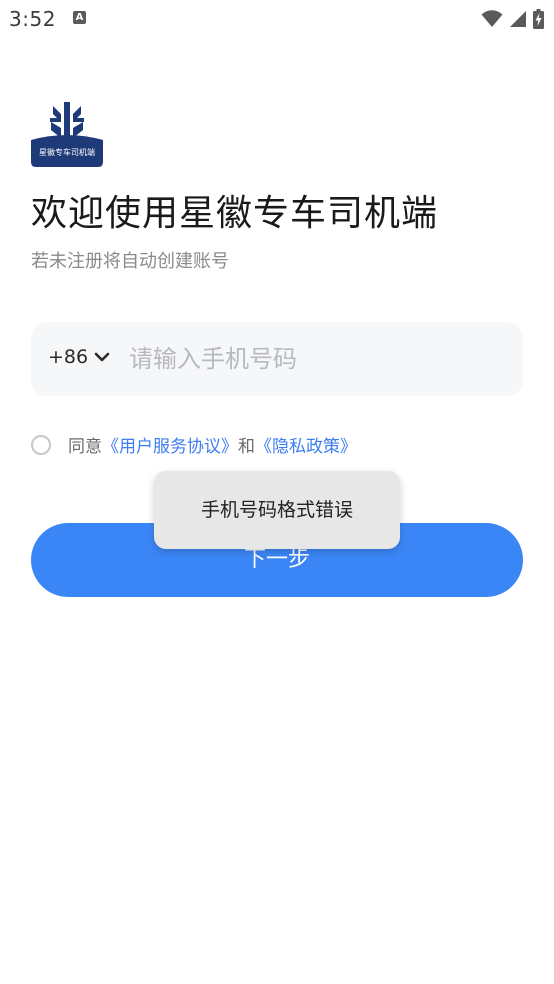 This screenshot has width=554, height=984. What do you see at coordinates (41, 444) in the screenshot?
I see `agreement-radio` at bounding box center [41, 444].